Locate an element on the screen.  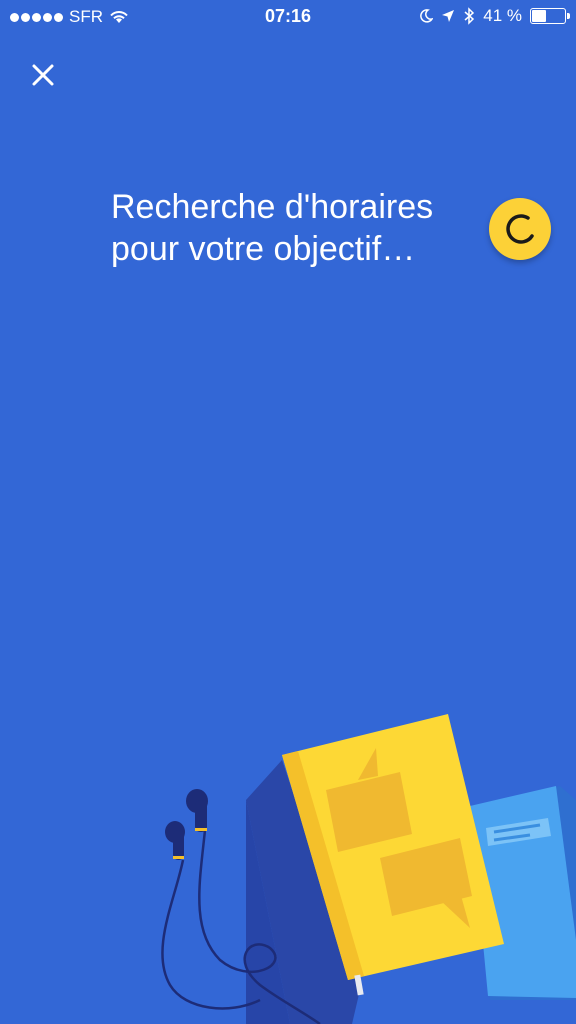
spinner-icon is located at coordinates (520, 229).